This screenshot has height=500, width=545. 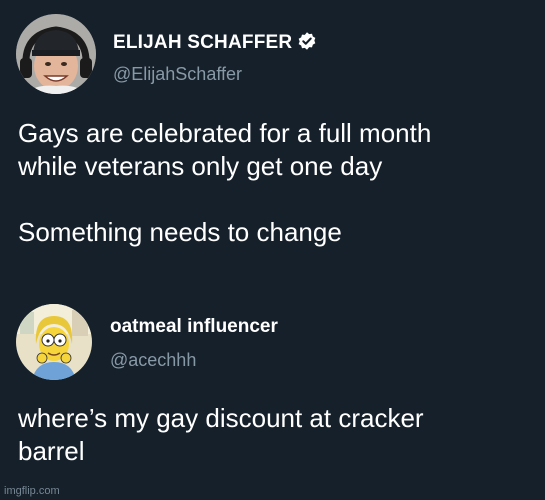 What do you see at coordinates (307, 41) in the screenshot?
I see `verified-badge-icon` at bounding box center [307, 41].